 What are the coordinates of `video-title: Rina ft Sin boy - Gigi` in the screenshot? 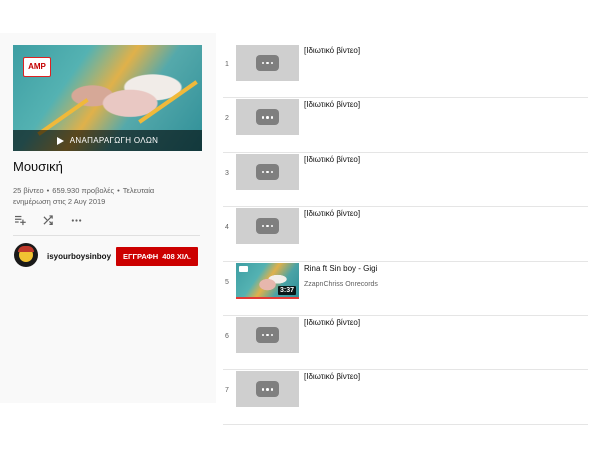 It's located at (340, 268).